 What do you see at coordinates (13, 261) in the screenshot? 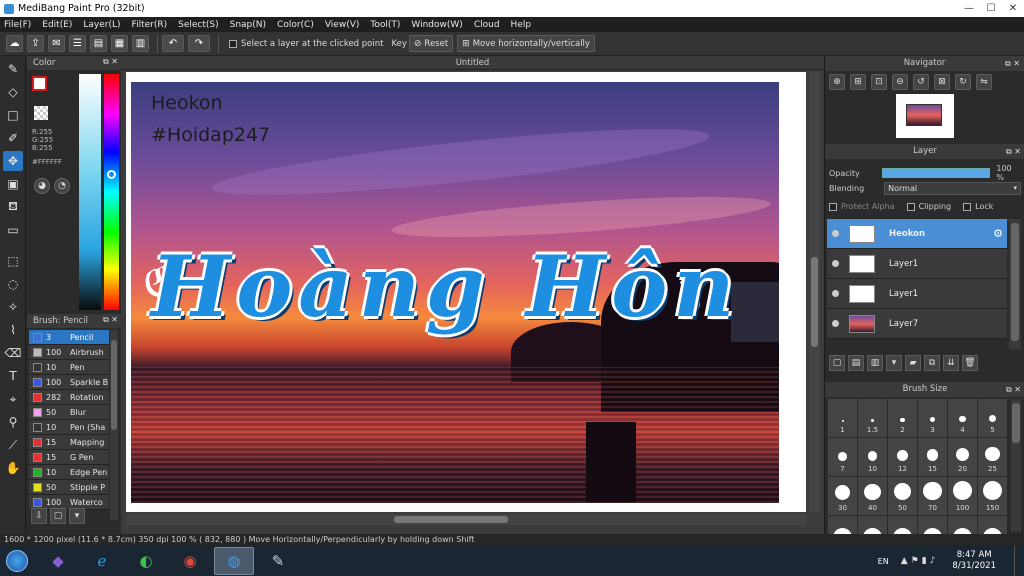
I see `select-rect-tool-icon: ⬚` at bounding box center [13, 261].